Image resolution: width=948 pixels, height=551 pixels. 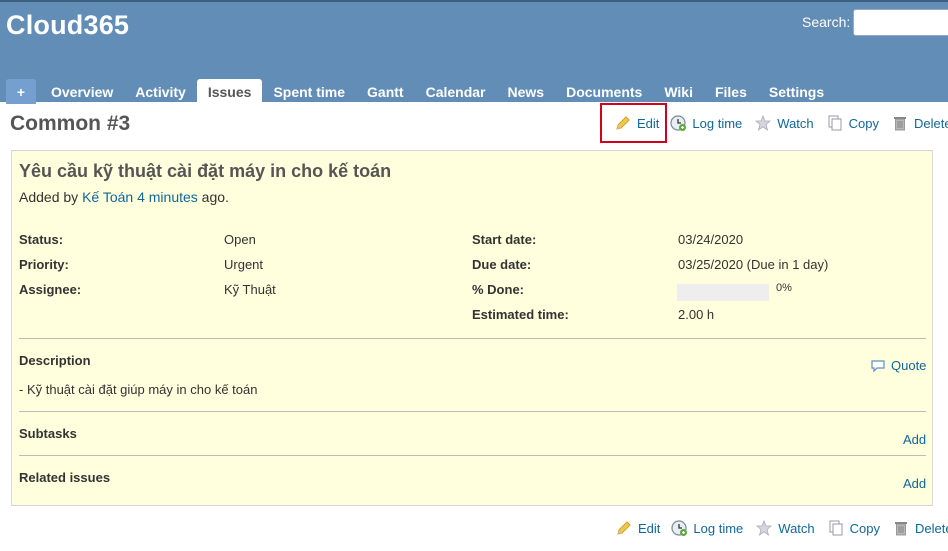 I want to click on tab-issues: Issues, so click(x=229, y=91).